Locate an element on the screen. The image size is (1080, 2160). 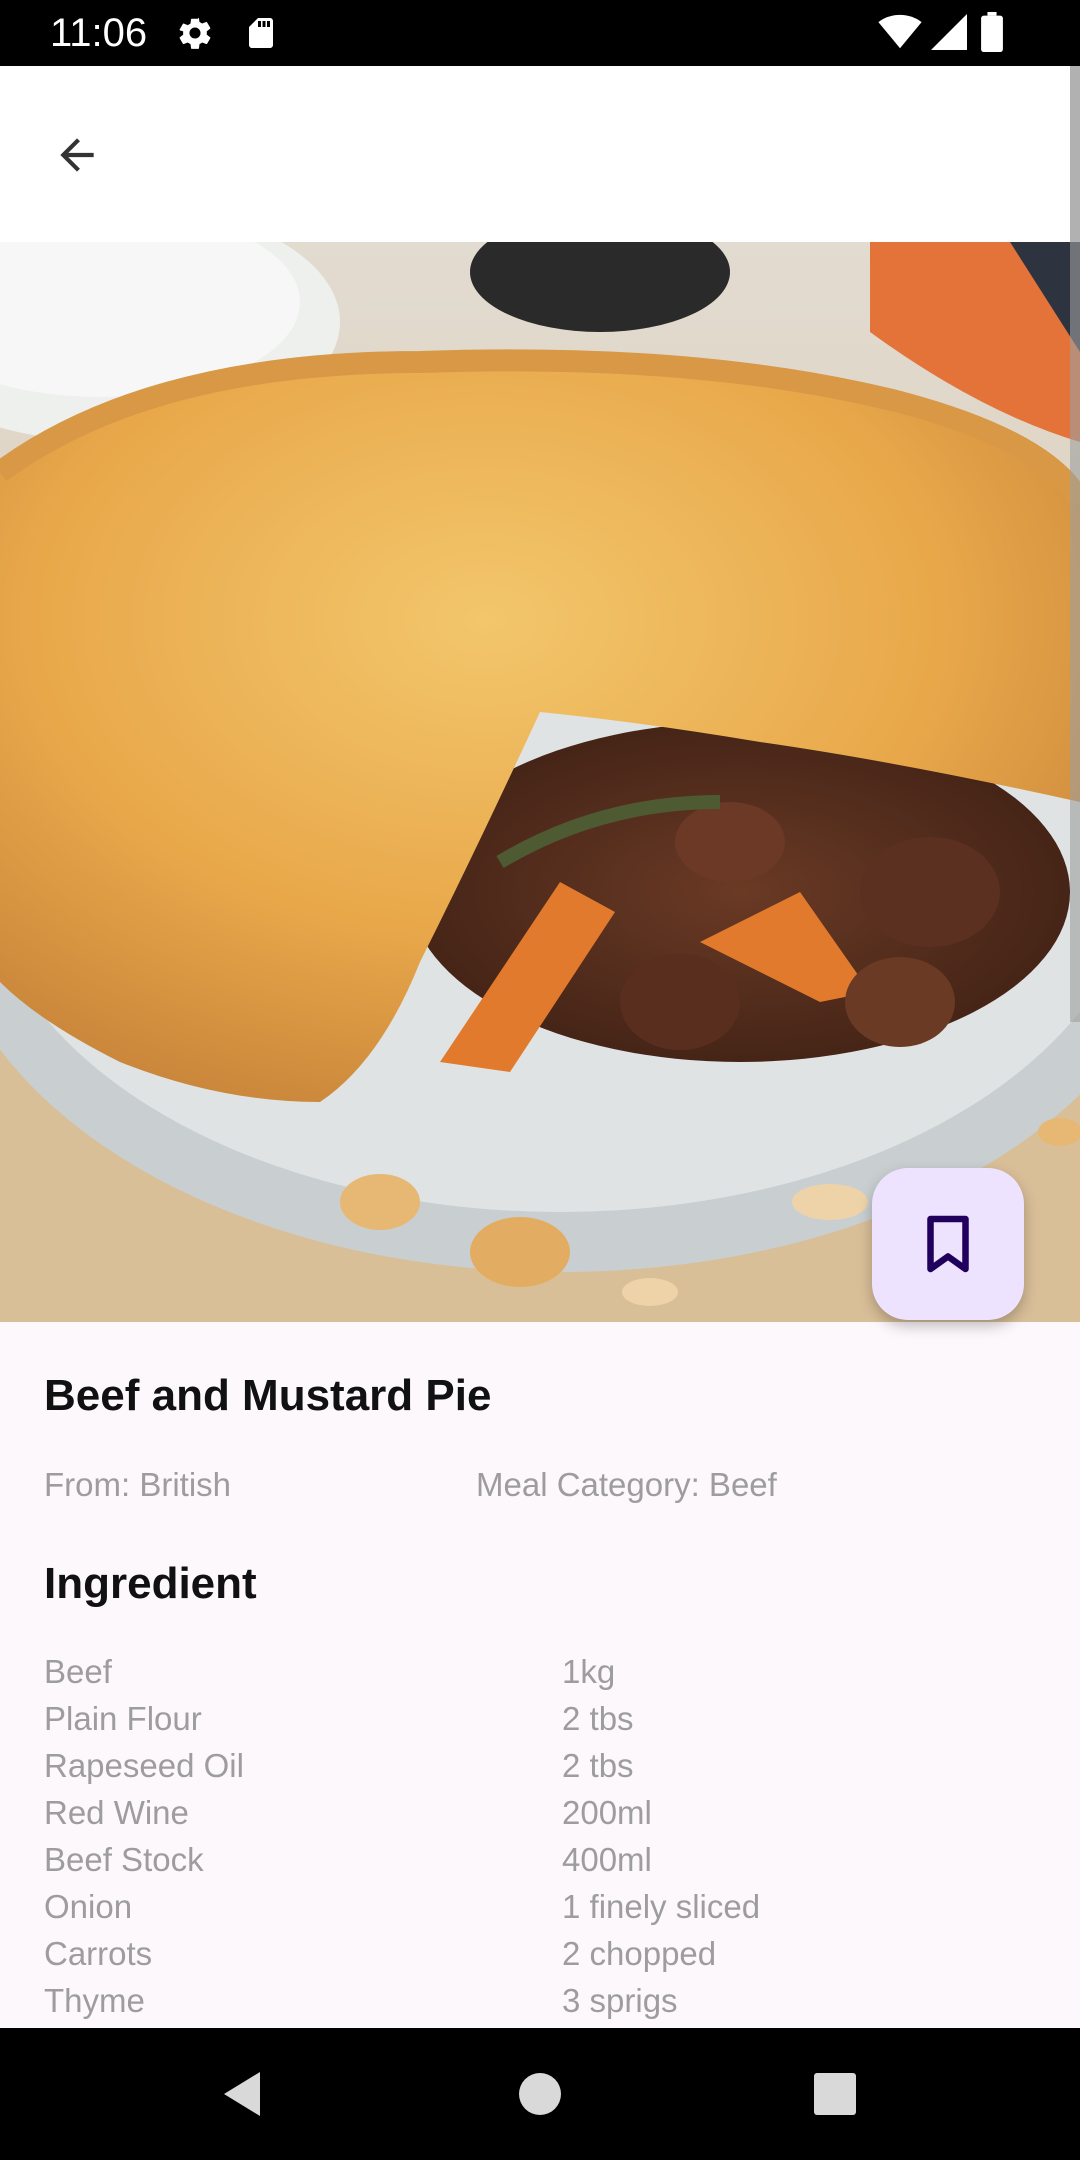
meal-category: Meal Category: Beef is located at coordinates (626, 1484).